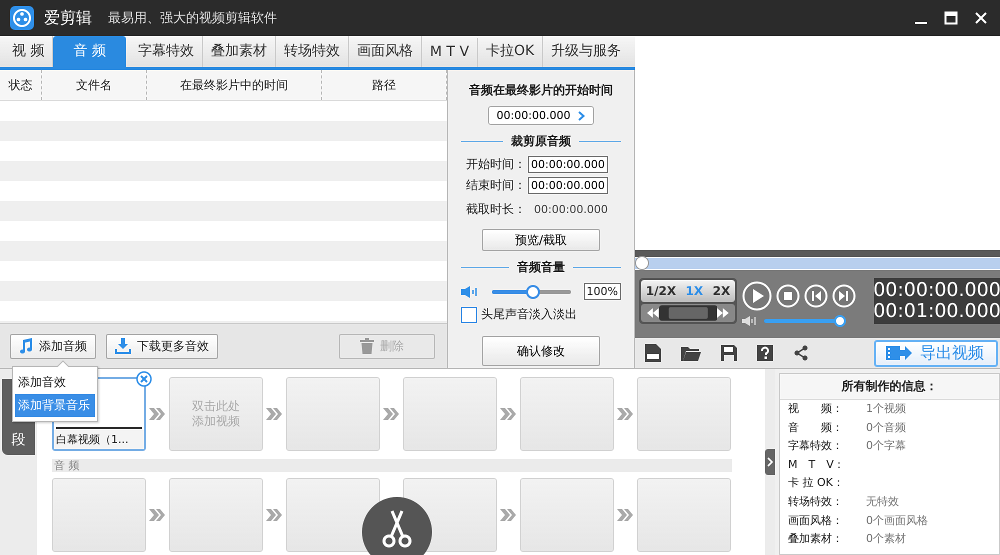 This screenshot has height=555, width=1000. I want to click on info-value: 无特效, so click(882, 502).